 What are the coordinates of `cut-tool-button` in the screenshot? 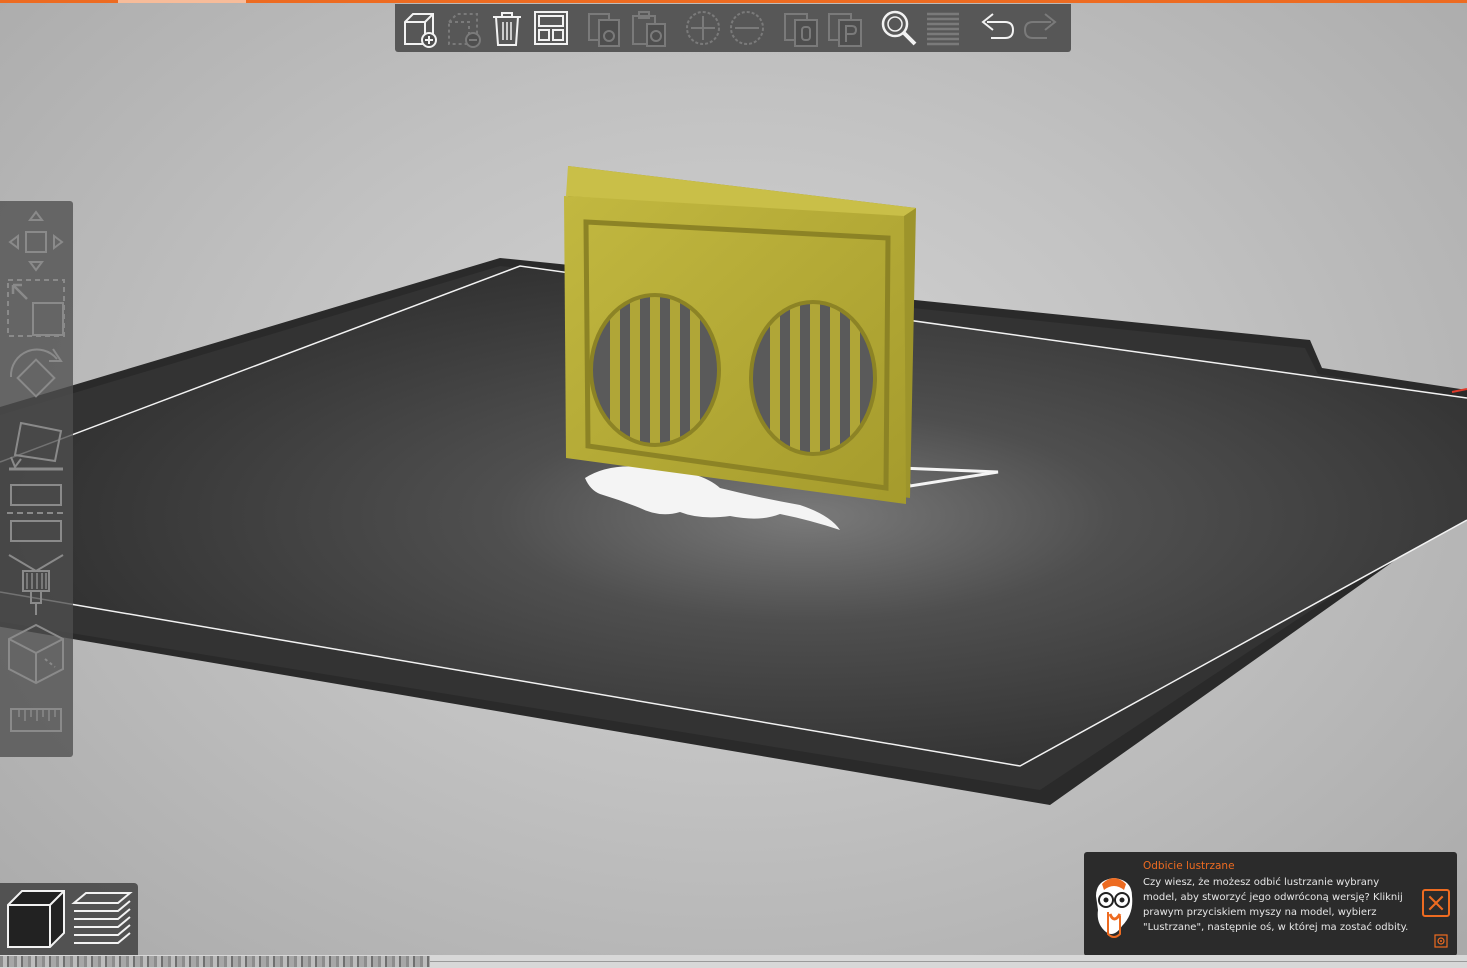 It's located at (36, 513).